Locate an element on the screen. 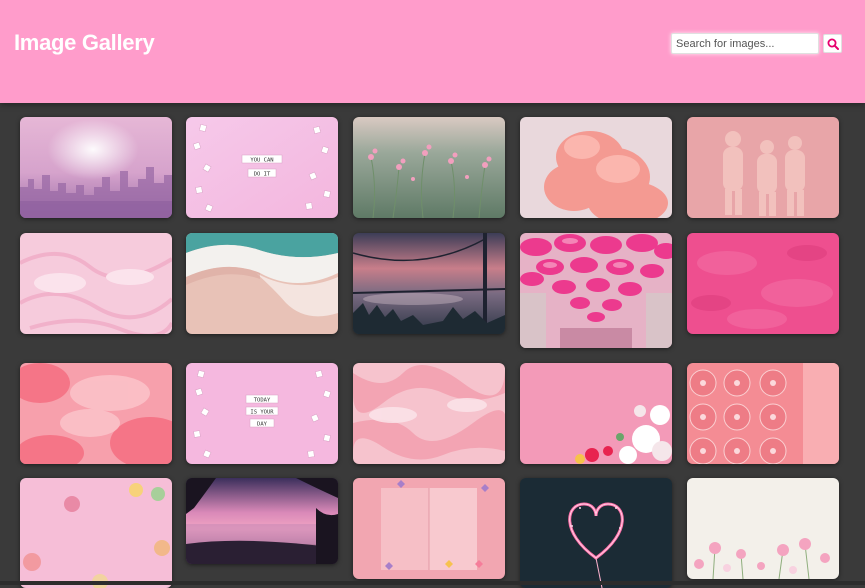 The width and height of the screenshot is (865, 588). tile-text-you-can: YOU CAN is located at coordinates (261, 161).